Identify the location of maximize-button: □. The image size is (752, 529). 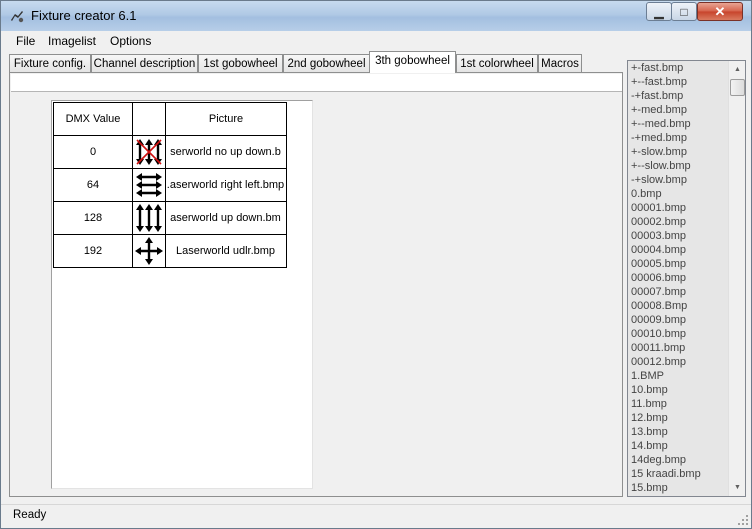
(684, 11).